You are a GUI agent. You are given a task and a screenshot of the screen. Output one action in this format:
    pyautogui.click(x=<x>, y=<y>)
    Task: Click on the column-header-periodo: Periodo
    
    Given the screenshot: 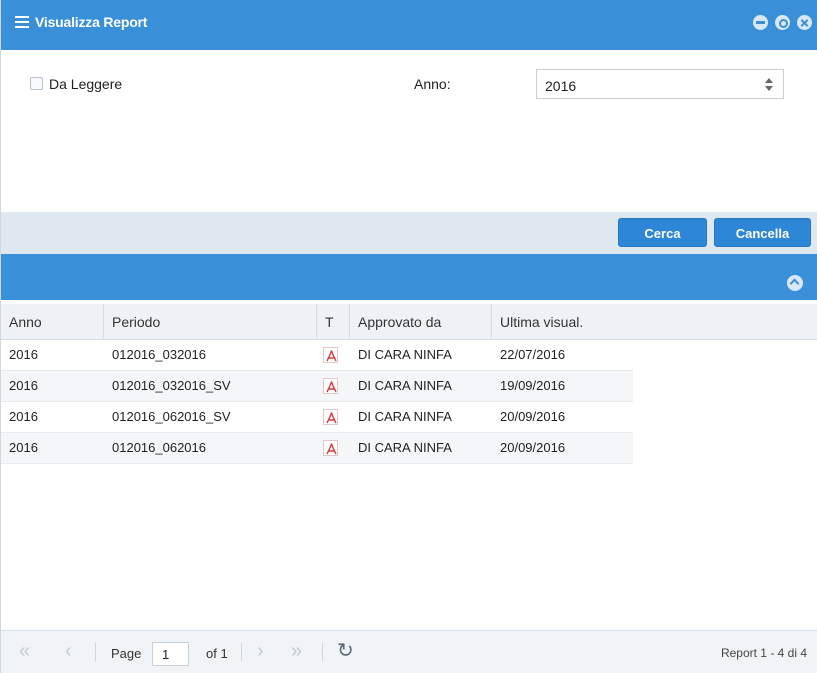 What is the action you would take?
    pyautogui.click(x=210, y=322)
    